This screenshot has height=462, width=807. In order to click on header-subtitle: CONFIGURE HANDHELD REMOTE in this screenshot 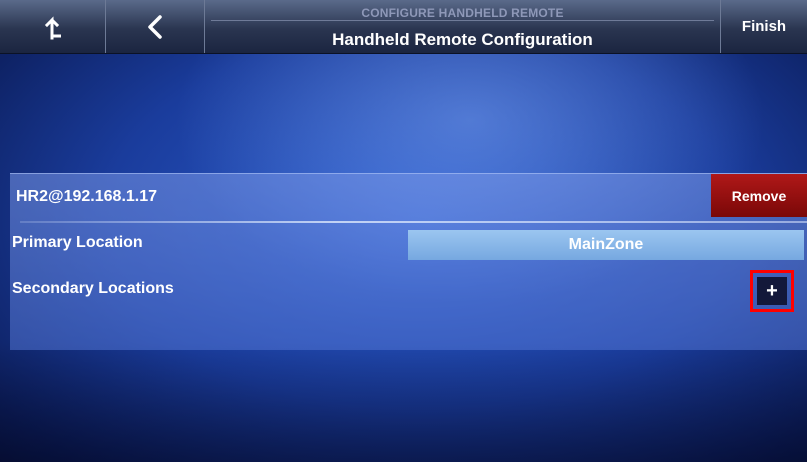, I will do `click(462, 13)`.